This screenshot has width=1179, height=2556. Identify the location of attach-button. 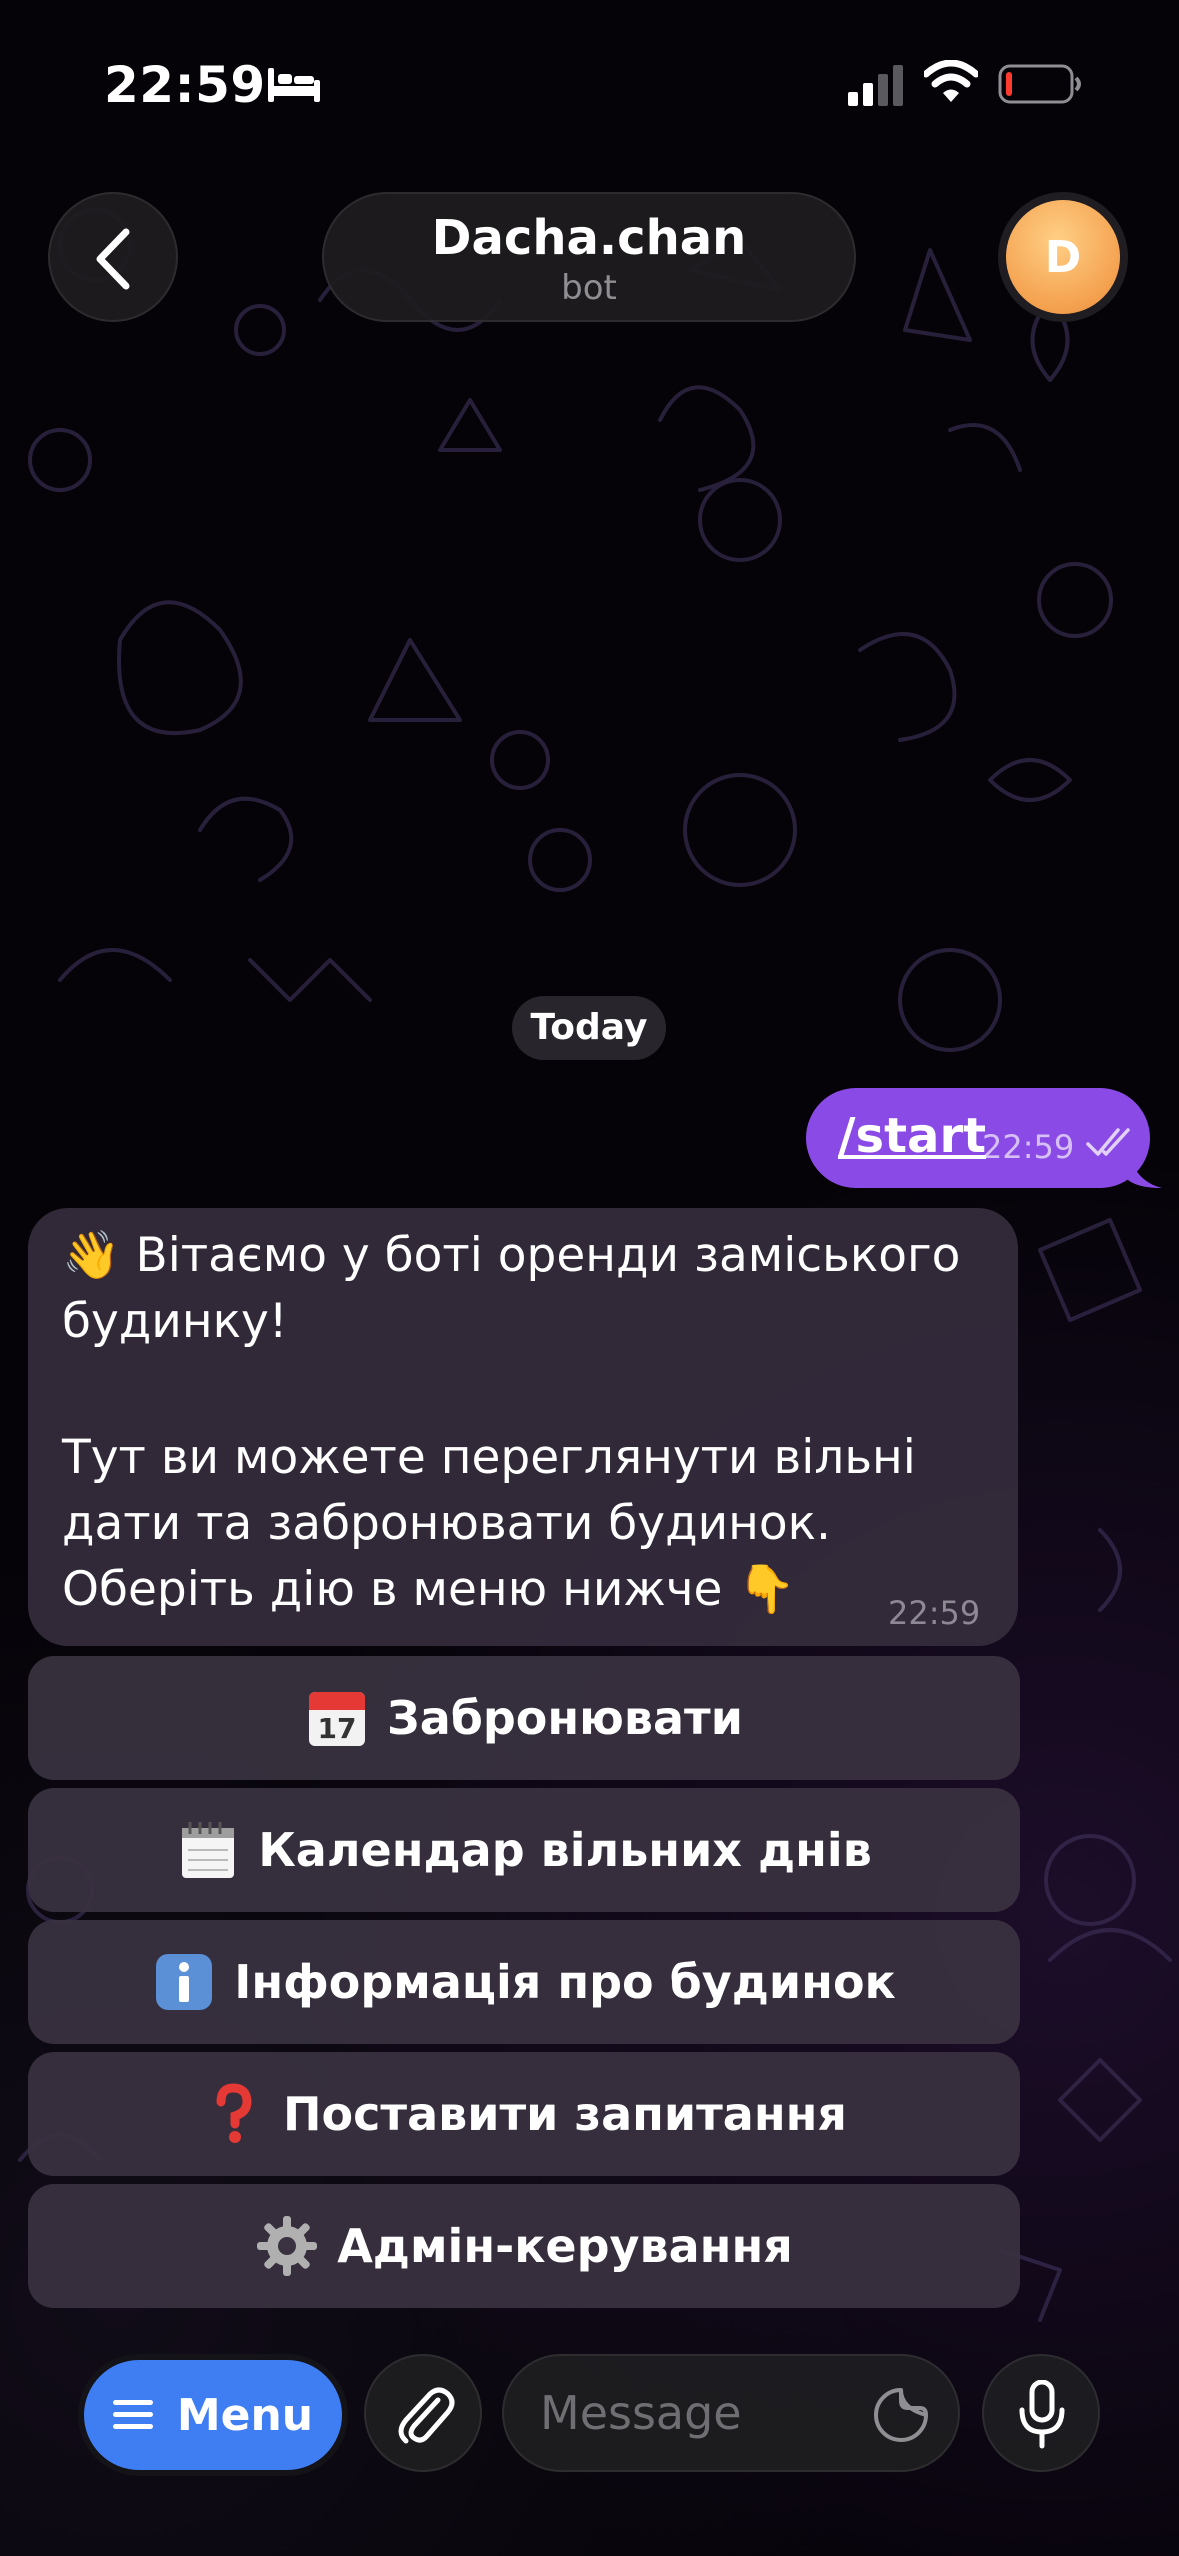
(423, 2413).